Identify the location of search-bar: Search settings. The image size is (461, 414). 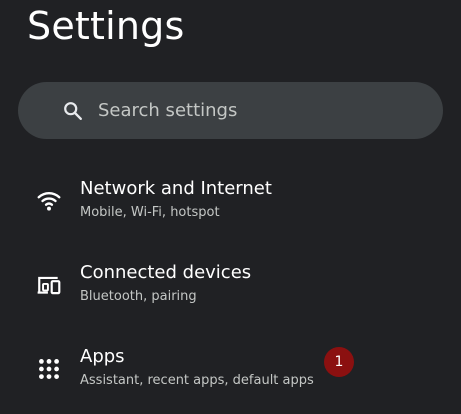
(230, 110).